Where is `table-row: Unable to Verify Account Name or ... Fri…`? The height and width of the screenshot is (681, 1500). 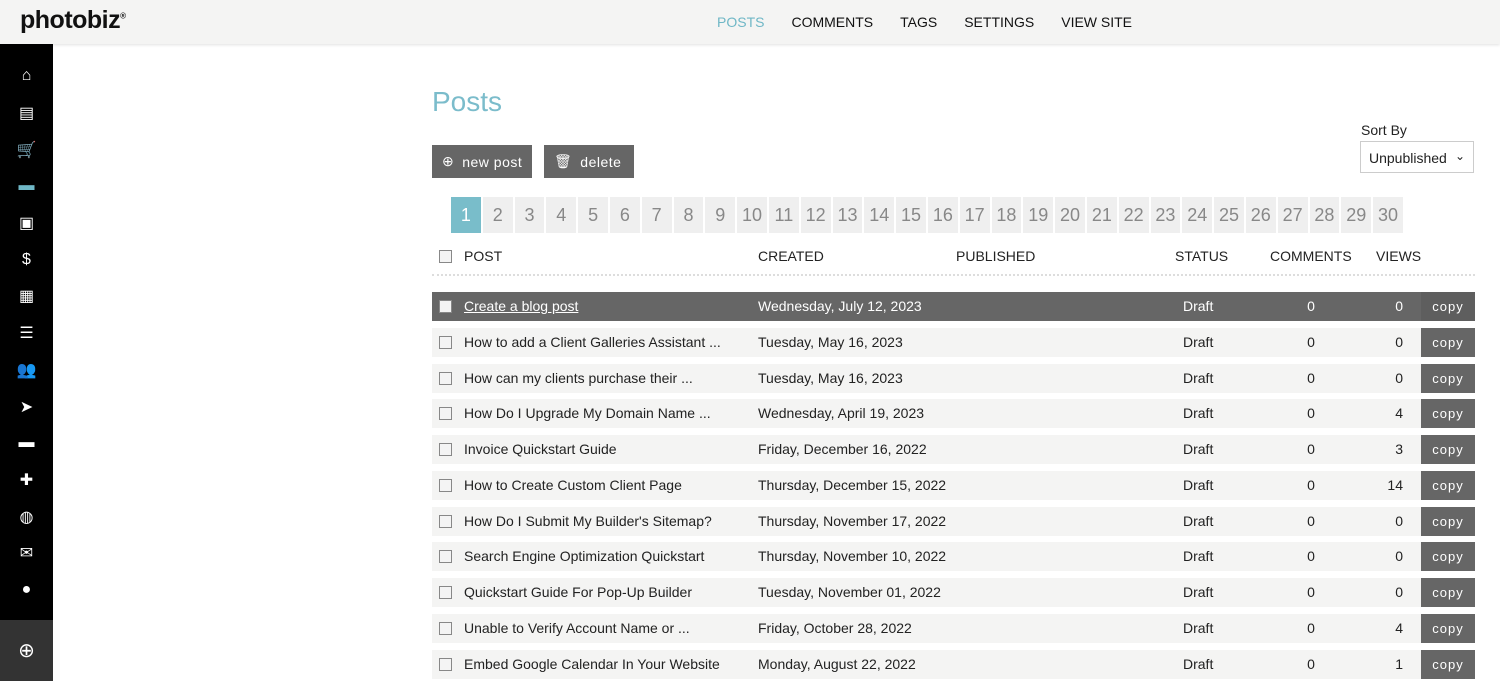 table-row: Unable to Verify Account Name or ... Fri… is located at coordinates (953, 628).